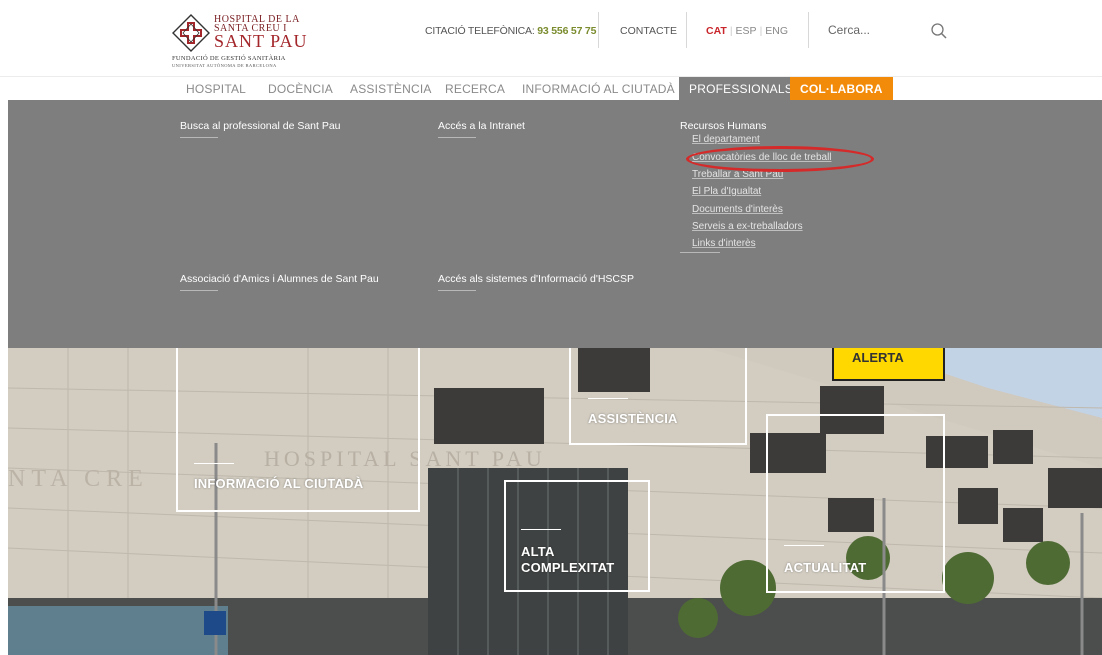 This screenshot has width=1102, height=655. I want to click on menu-section-human-resources: Recursos Humans, so click(723, 126).